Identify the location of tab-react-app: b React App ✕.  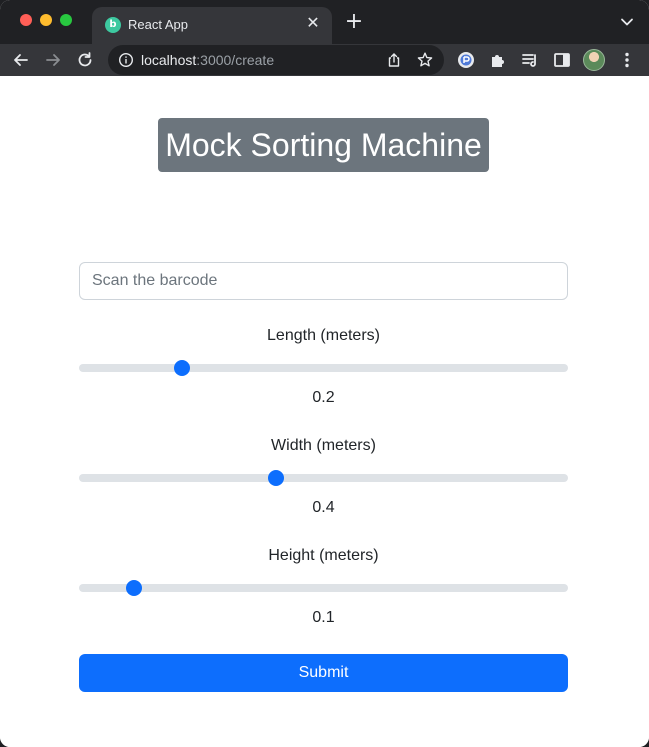
(212, 25).